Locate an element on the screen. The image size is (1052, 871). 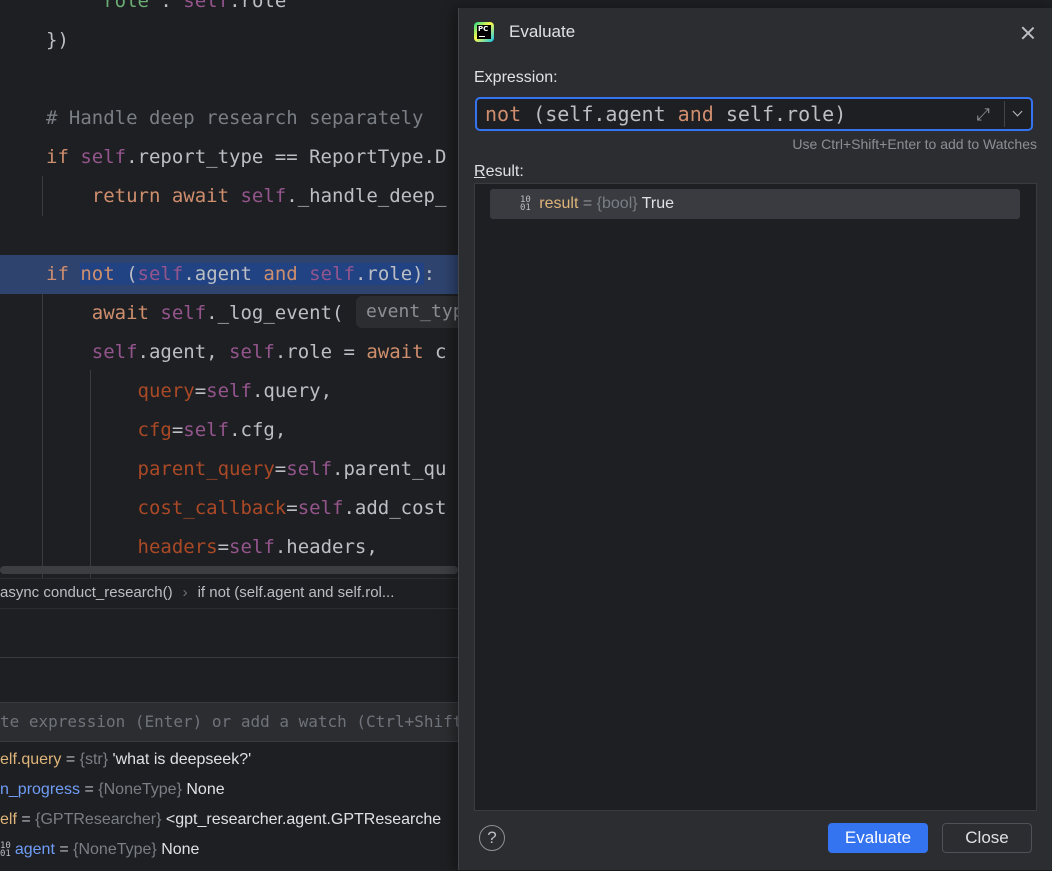
help-button: ? is located at coordinates (492, 838).